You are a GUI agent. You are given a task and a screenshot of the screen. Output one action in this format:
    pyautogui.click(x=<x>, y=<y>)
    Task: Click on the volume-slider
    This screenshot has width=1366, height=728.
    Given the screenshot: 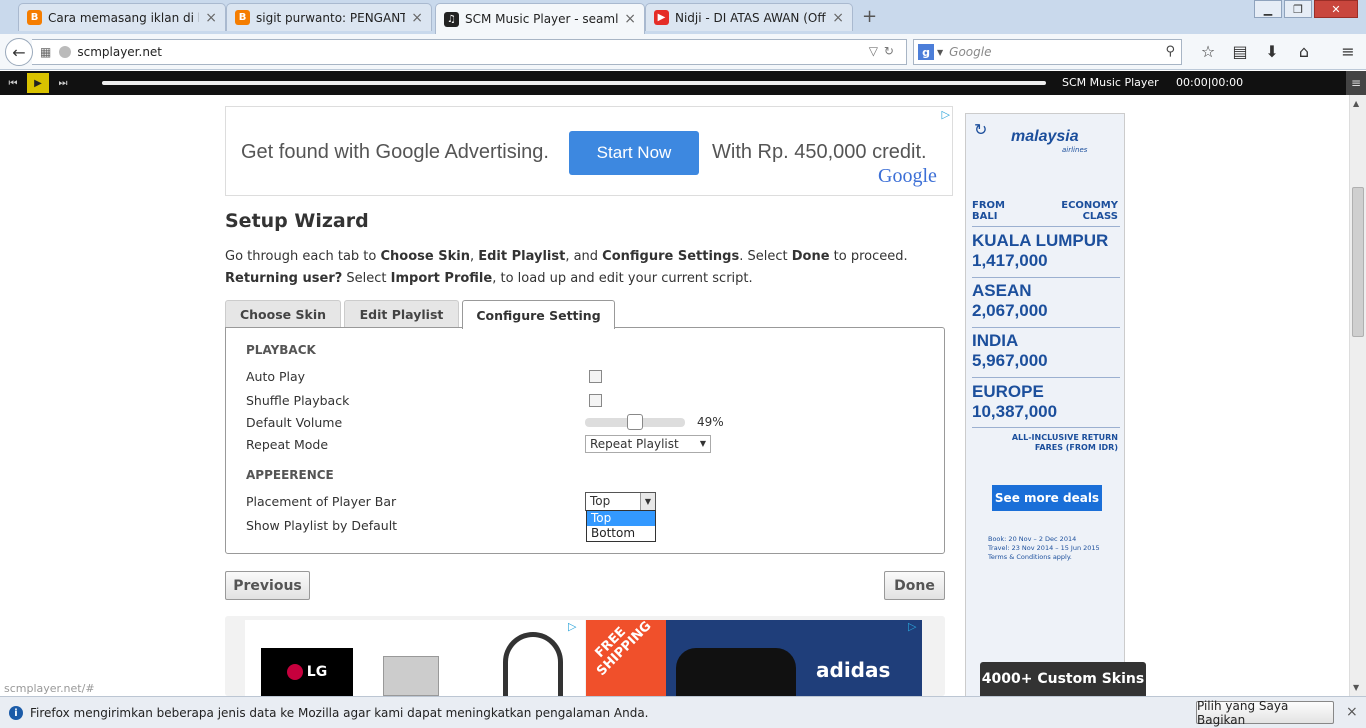 What is the action you would take?
    pyautogui.click(x=635, y=422)
    